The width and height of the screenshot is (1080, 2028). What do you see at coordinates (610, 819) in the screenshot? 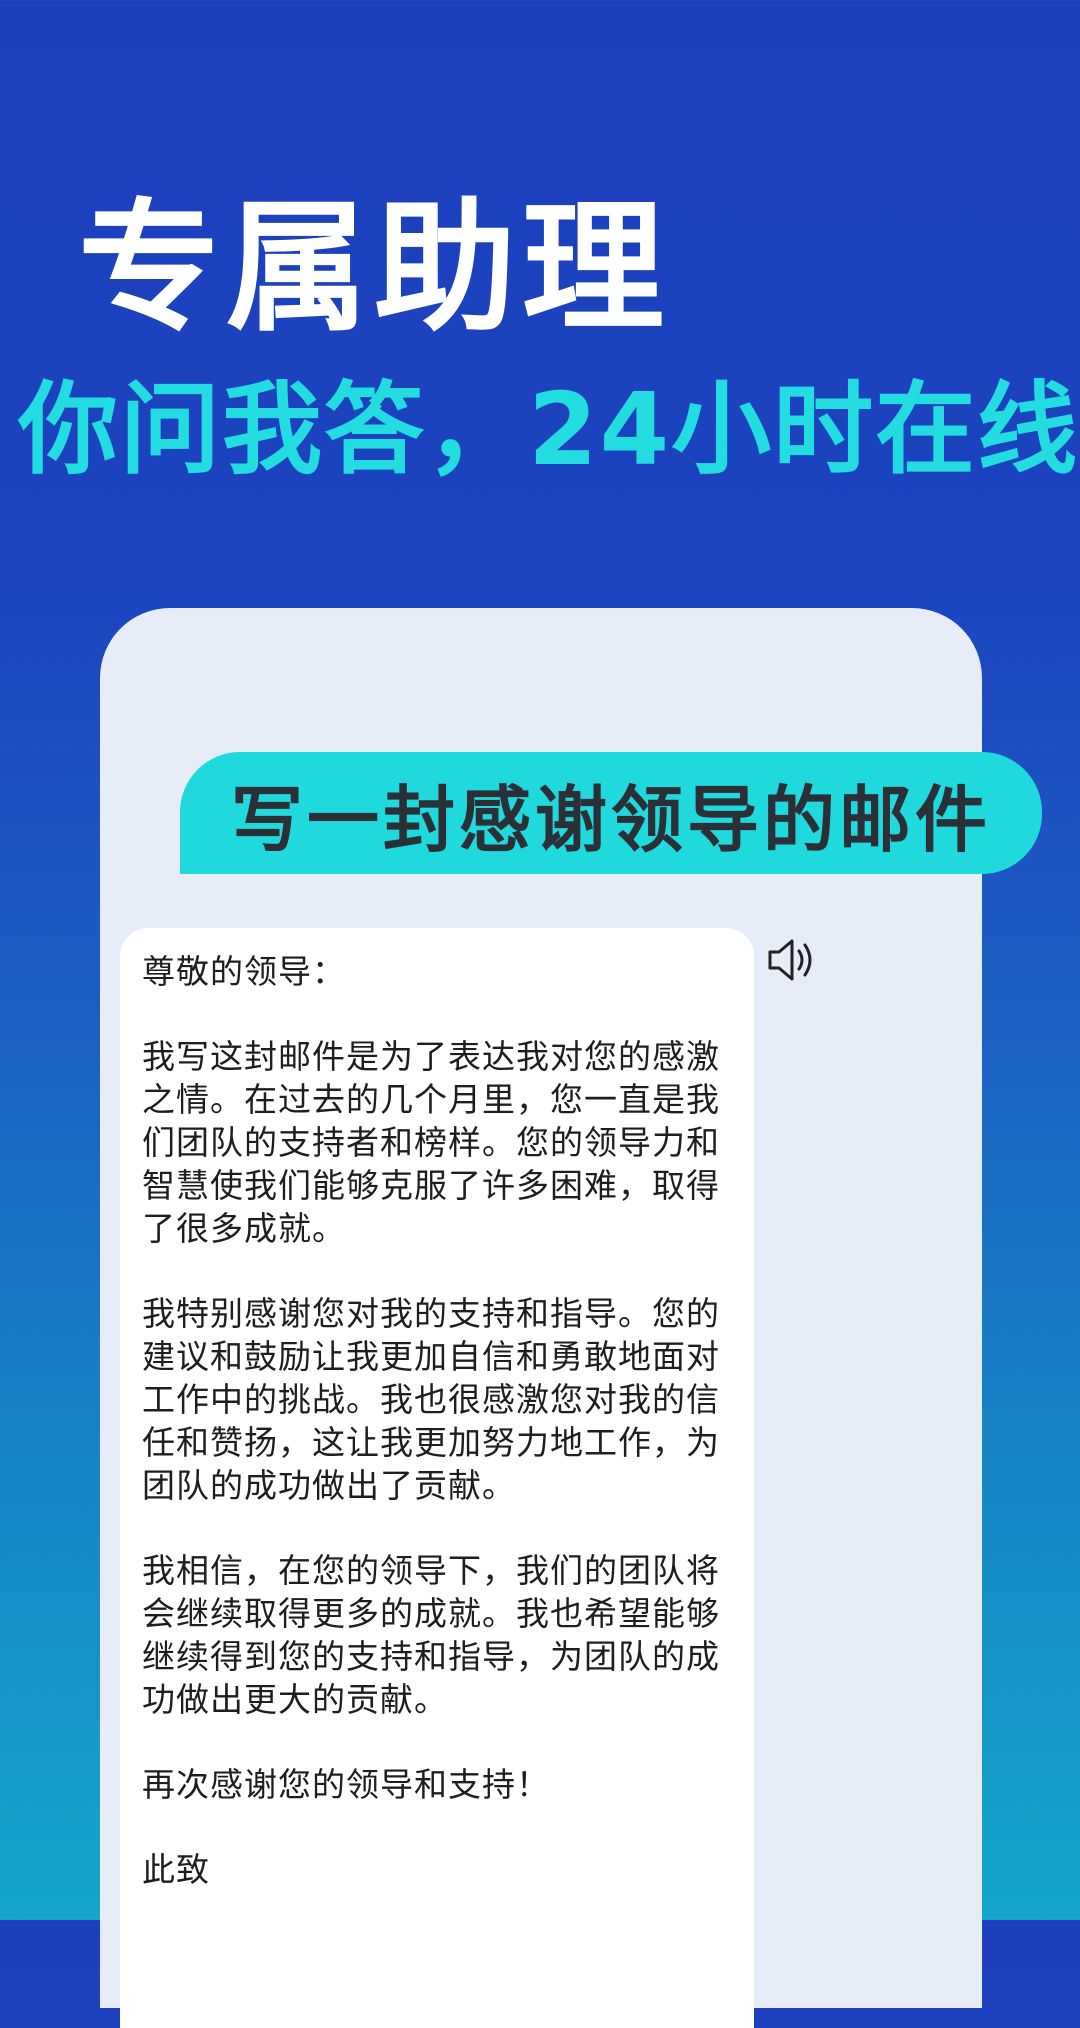
I see `user-message-text: 写一封感谢领导的邮件` at bounding box center [610, 819].